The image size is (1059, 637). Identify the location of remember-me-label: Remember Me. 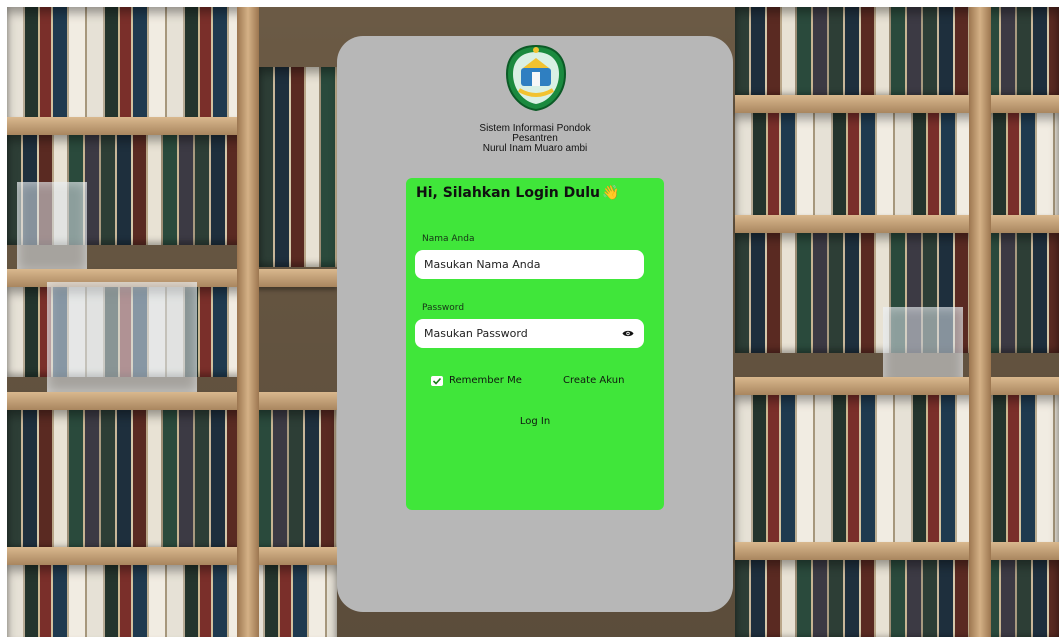
(485, 380).